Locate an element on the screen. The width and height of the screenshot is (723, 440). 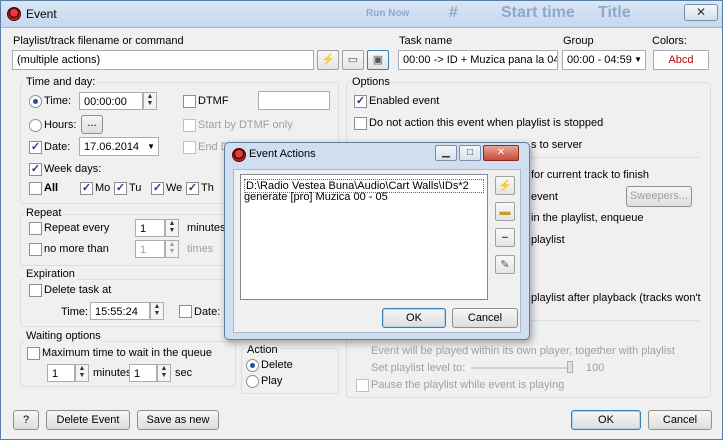
chevron-down-icon: ▼ is located at coordinates (151, 146).